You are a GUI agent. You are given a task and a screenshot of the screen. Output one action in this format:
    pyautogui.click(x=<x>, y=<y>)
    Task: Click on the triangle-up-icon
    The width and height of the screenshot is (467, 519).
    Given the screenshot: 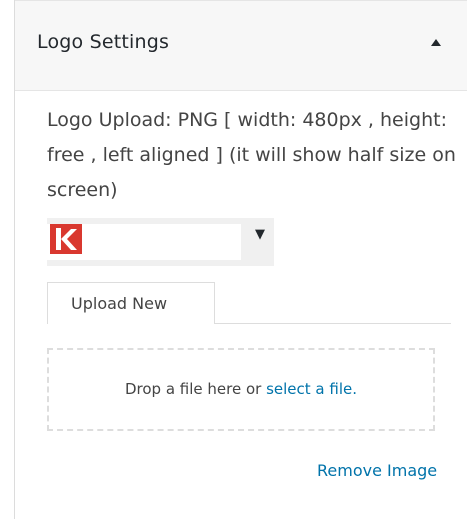 What is the action you would take?
    pyautogui.click(x=436, y=42)
    